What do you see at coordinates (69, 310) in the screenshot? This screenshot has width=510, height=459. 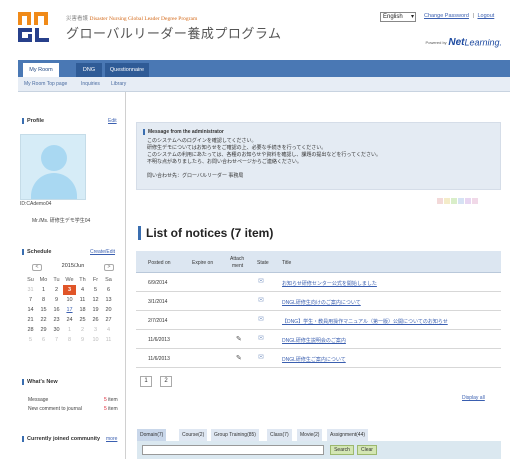 I see `calendar-day: 17` at bounding box center [69, 310].